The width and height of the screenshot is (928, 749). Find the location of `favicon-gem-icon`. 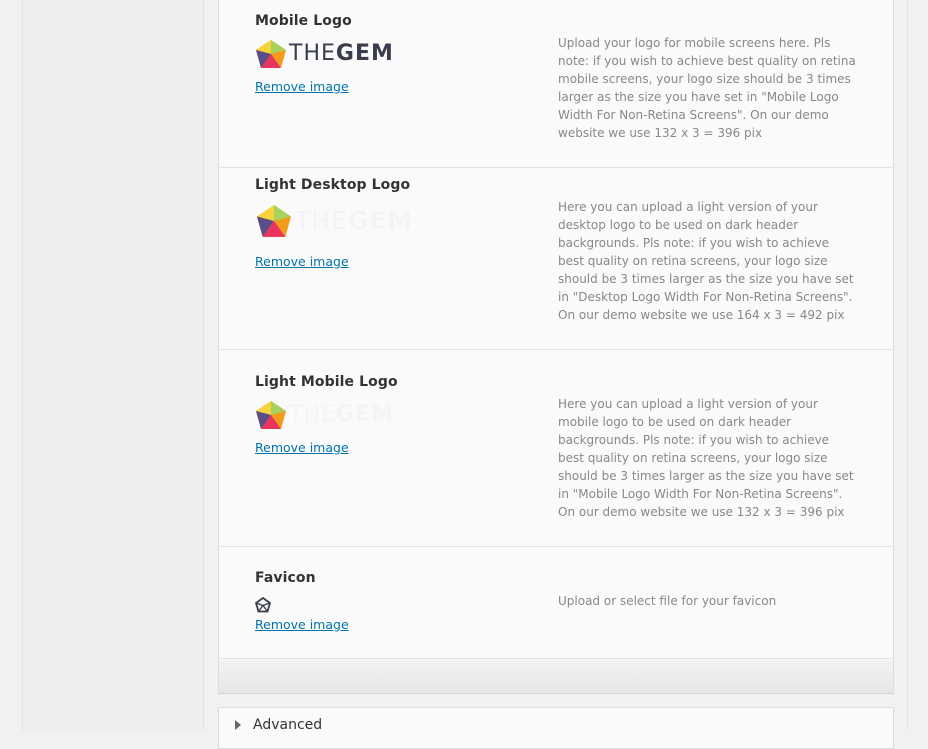

favicon-gem-icon is located at coordinates (263, 605).